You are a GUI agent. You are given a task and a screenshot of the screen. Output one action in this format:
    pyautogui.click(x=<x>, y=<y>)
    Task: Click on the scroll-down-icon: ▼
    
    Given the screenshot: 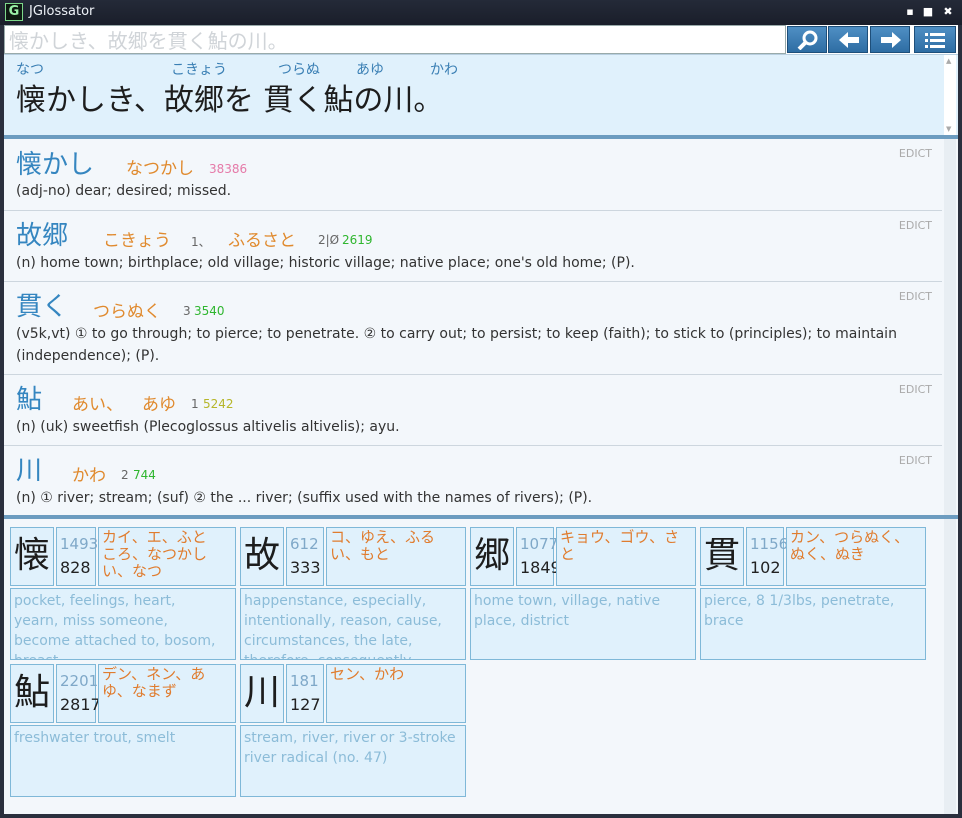 What is the action you would take?
    pyautogui.click(x=949, y=129)
    